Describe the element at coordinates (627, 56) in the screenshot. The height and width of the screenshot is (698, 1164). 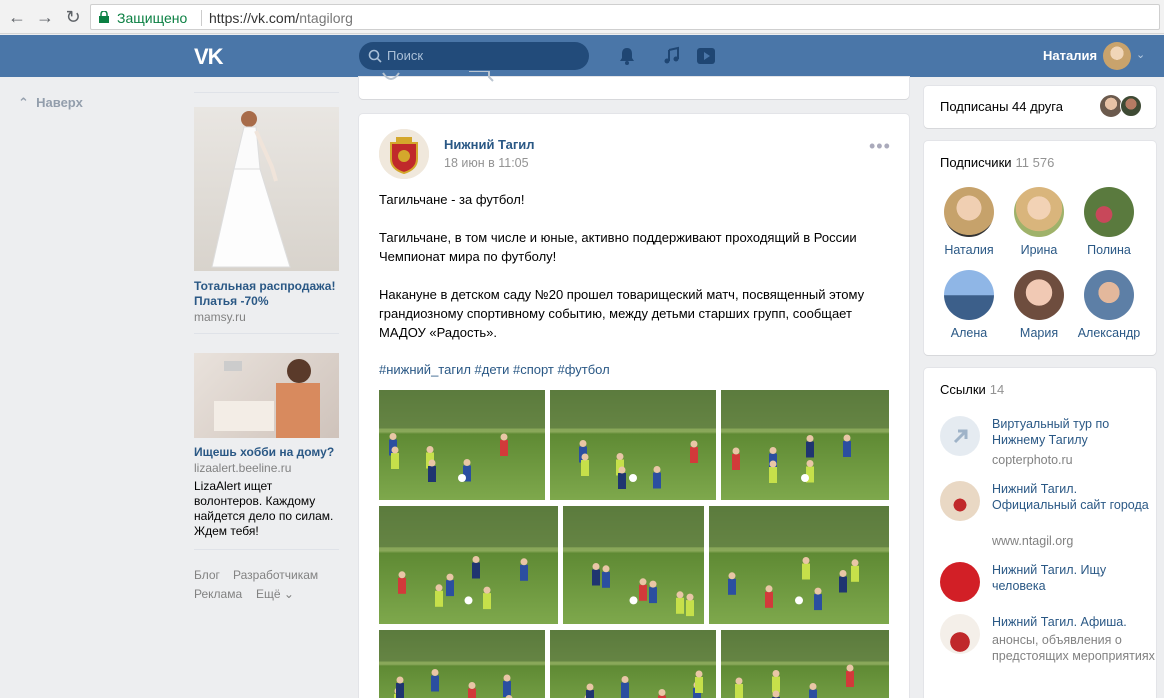
I see `bell-icon` at that location.